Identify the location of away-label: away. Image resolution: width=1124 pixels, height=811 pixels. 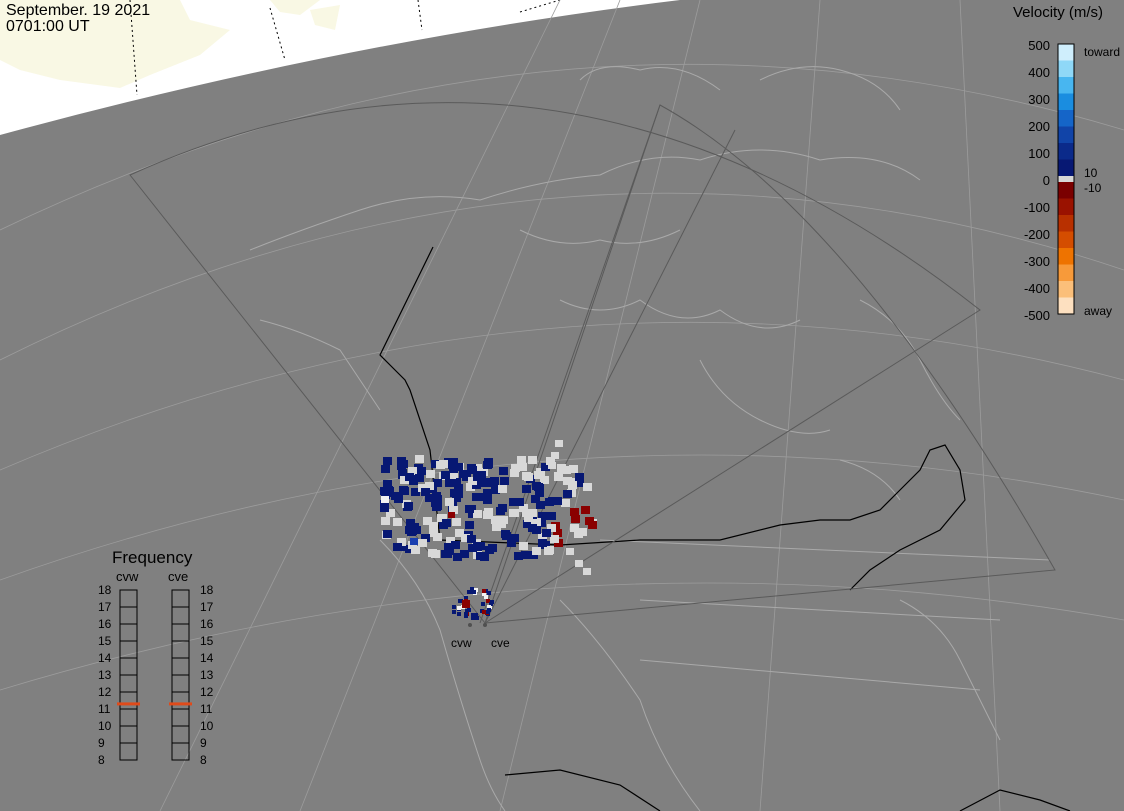
(1098, 311).